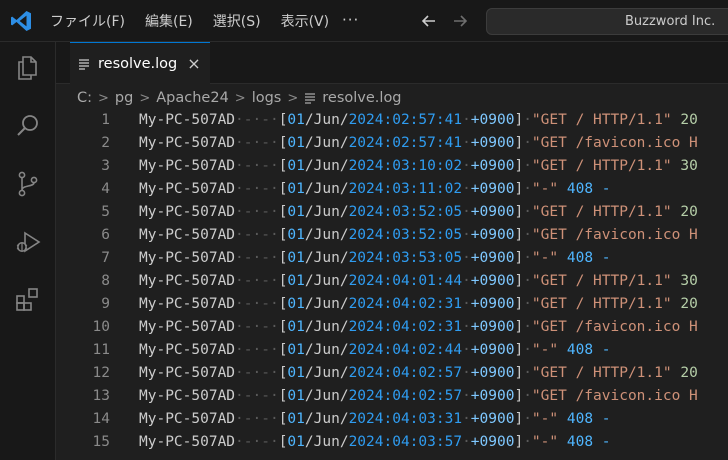  I want to click on breadcrumb-logs: logs, so click(267, 98).